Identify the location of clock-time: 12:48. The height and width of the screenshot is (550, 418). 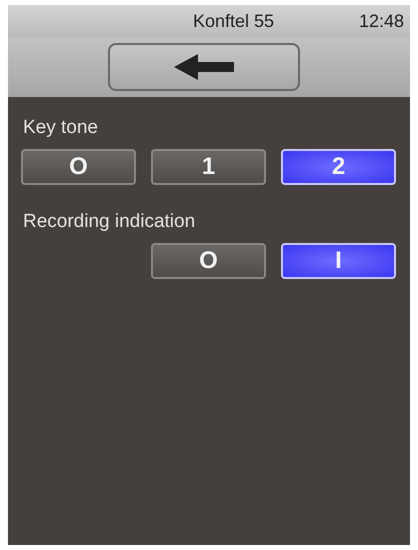
(381, 21).